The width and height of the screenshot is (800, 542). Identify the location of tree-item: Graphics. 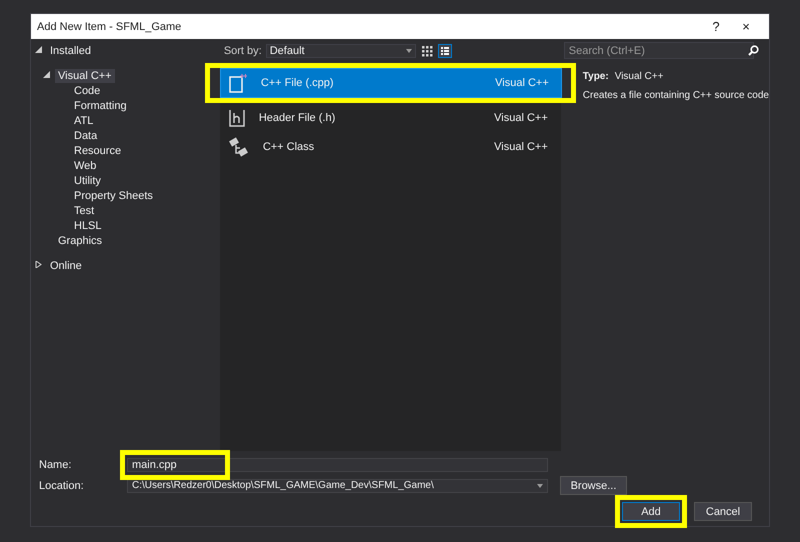
(80, 241).